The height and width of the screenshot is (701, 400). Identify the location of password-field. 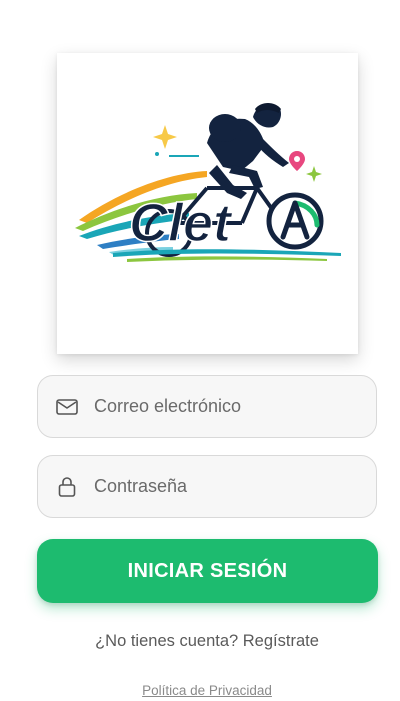
(207, 486).